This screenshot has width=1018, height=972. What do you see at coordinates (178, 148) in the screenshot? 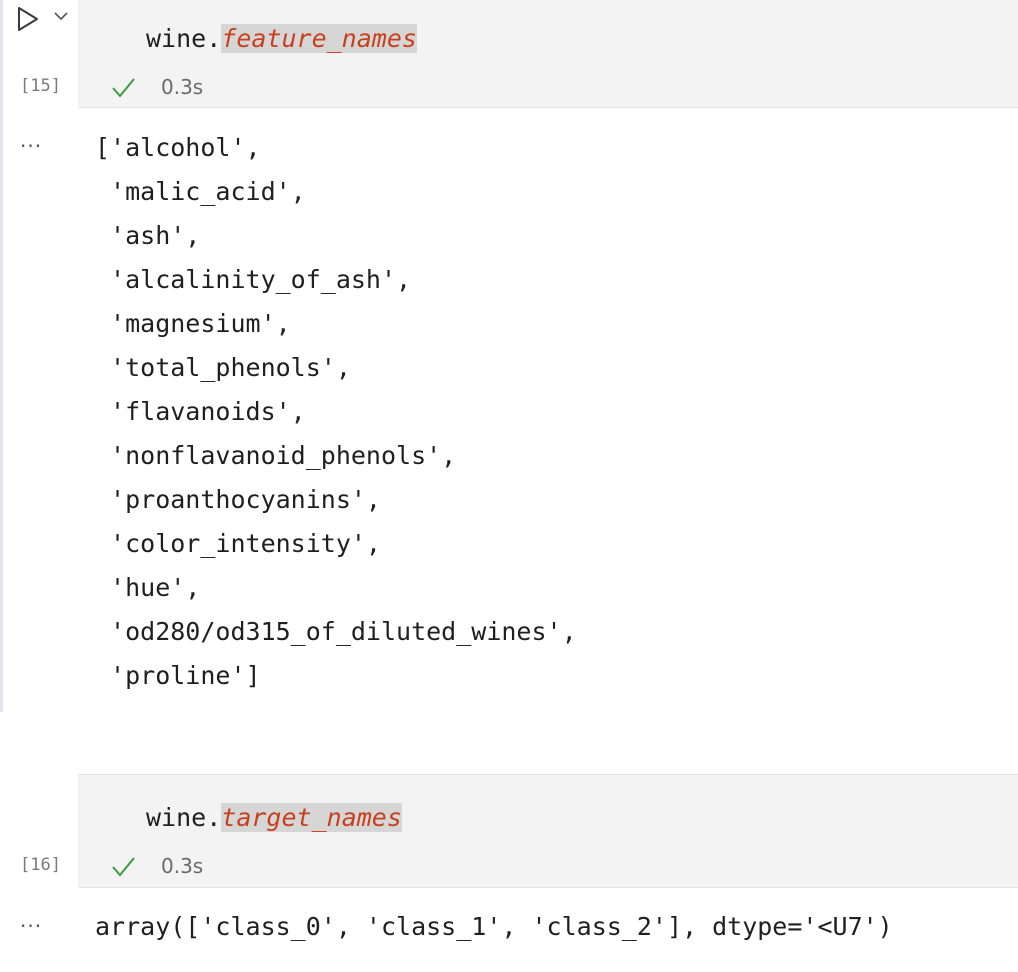
I see `output-line: ['alcohol',` at bounding box center [178, 148].